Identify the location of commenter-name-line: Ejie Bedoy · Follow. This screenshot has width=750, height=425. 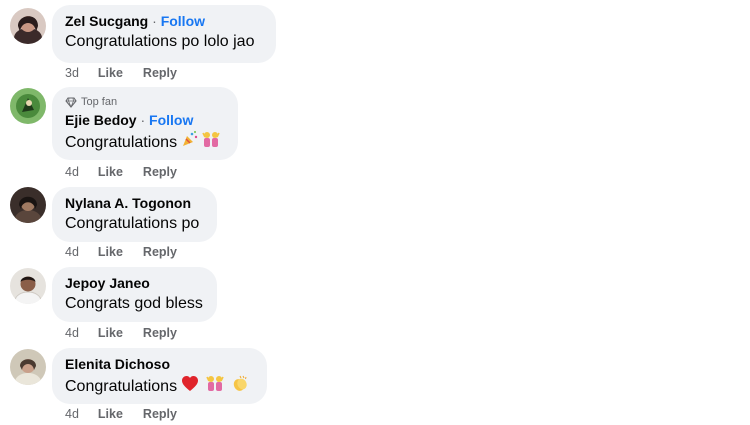
(145, 120).